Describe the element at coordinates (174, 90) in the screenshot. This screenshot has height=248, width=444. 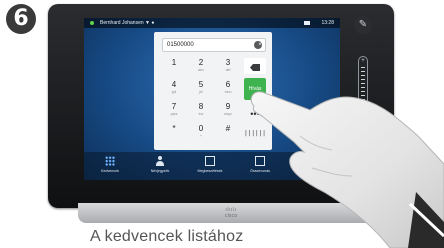
I see `key-4: 4 ghi` at that location.